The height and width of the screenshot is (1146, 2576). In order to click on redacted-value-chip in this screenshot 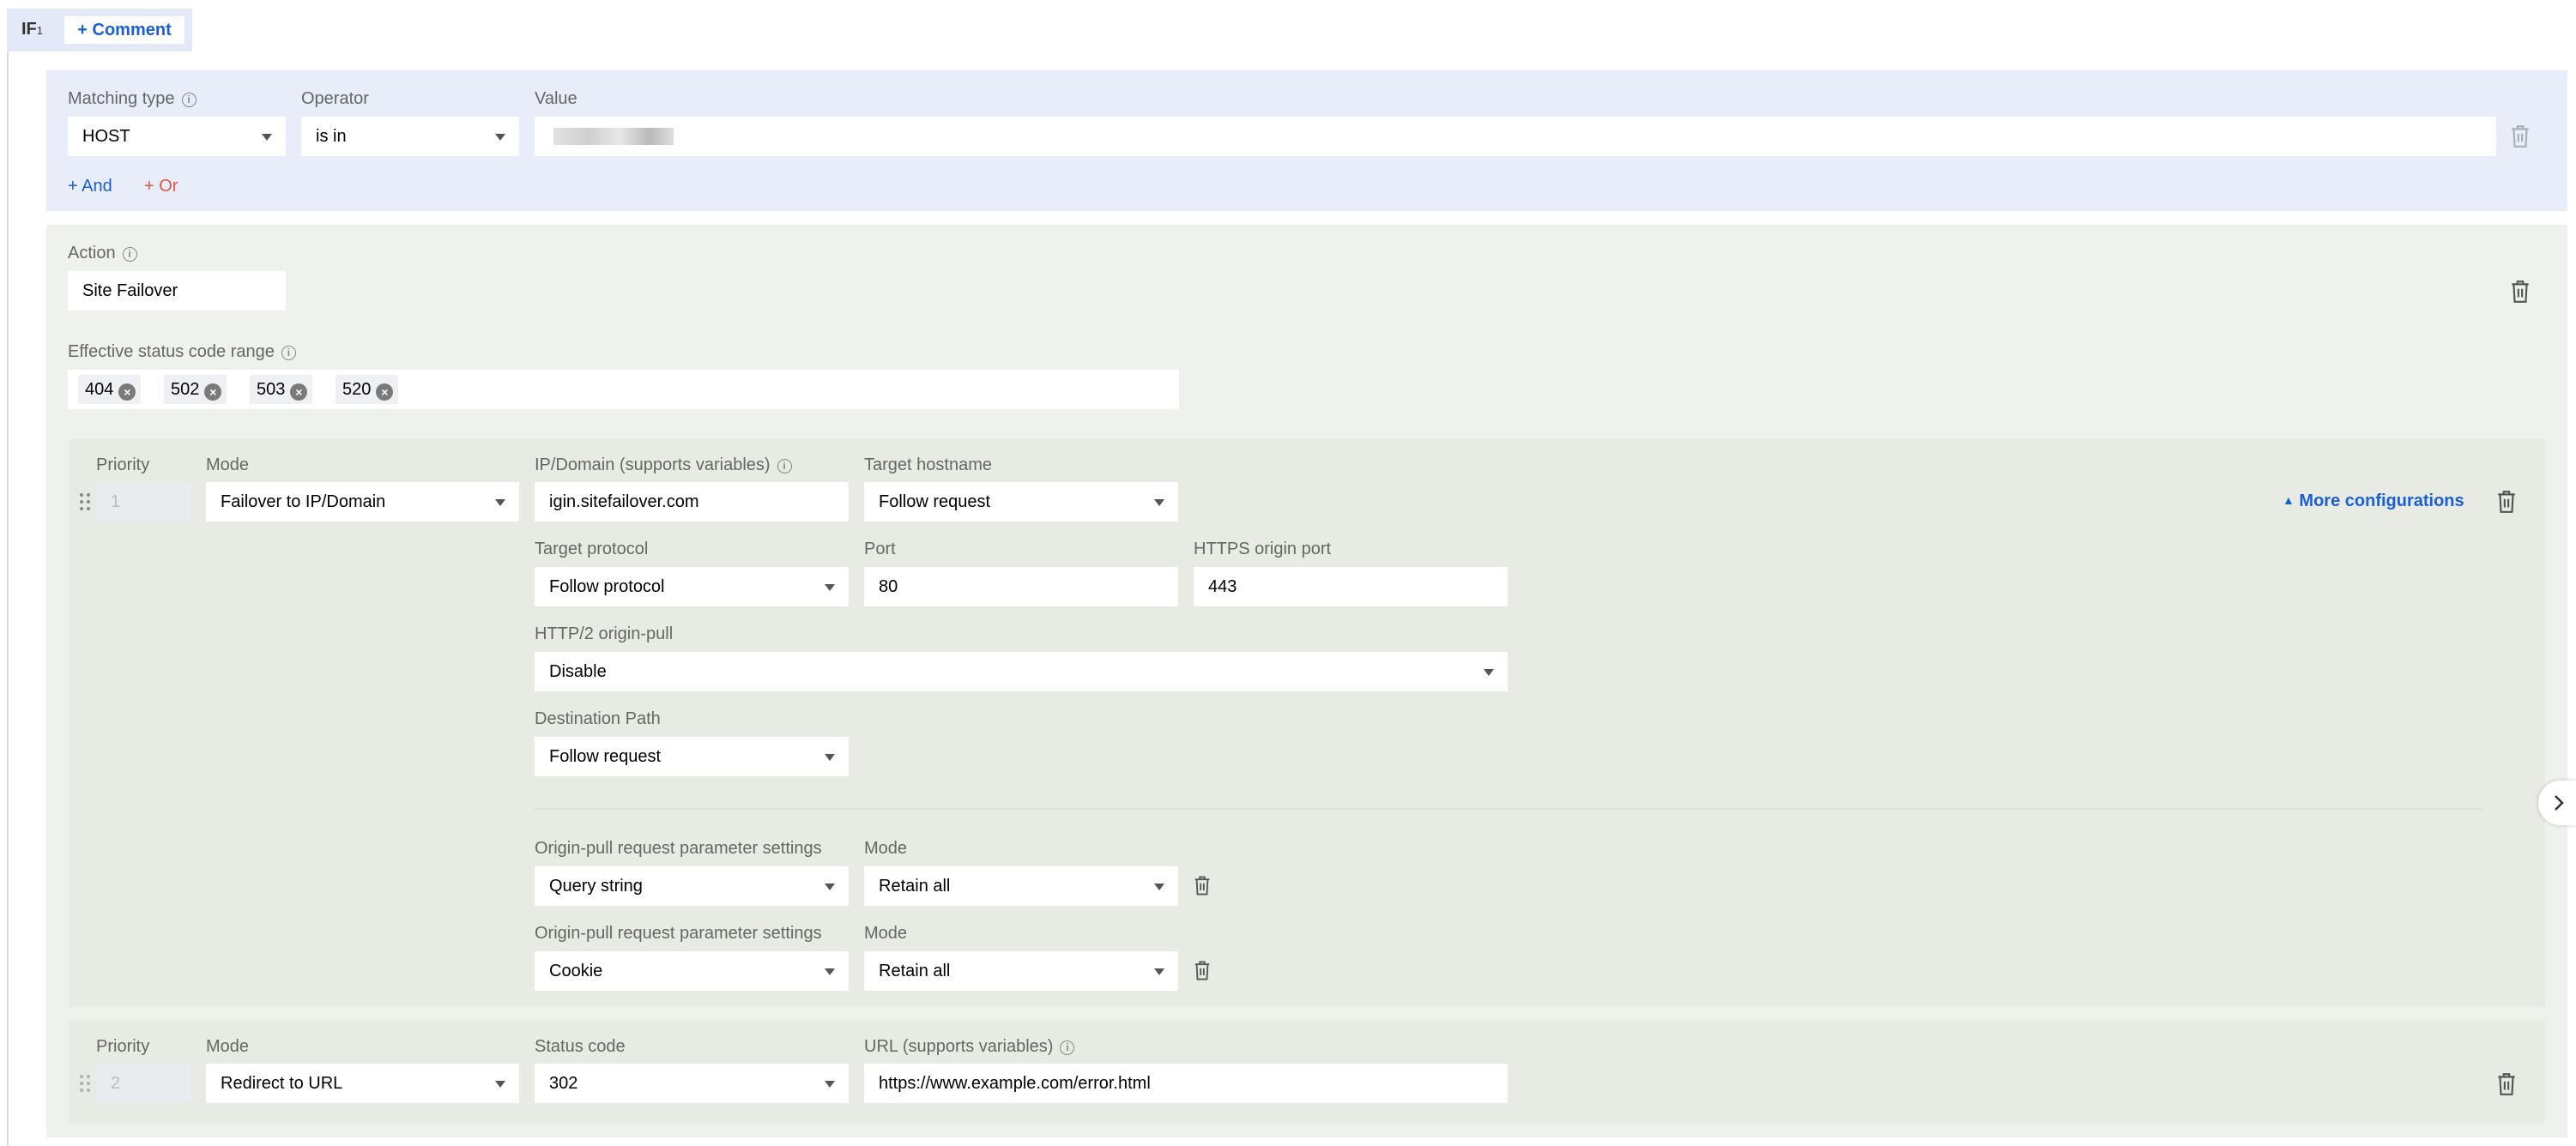, I will do `click(613, 136)`.